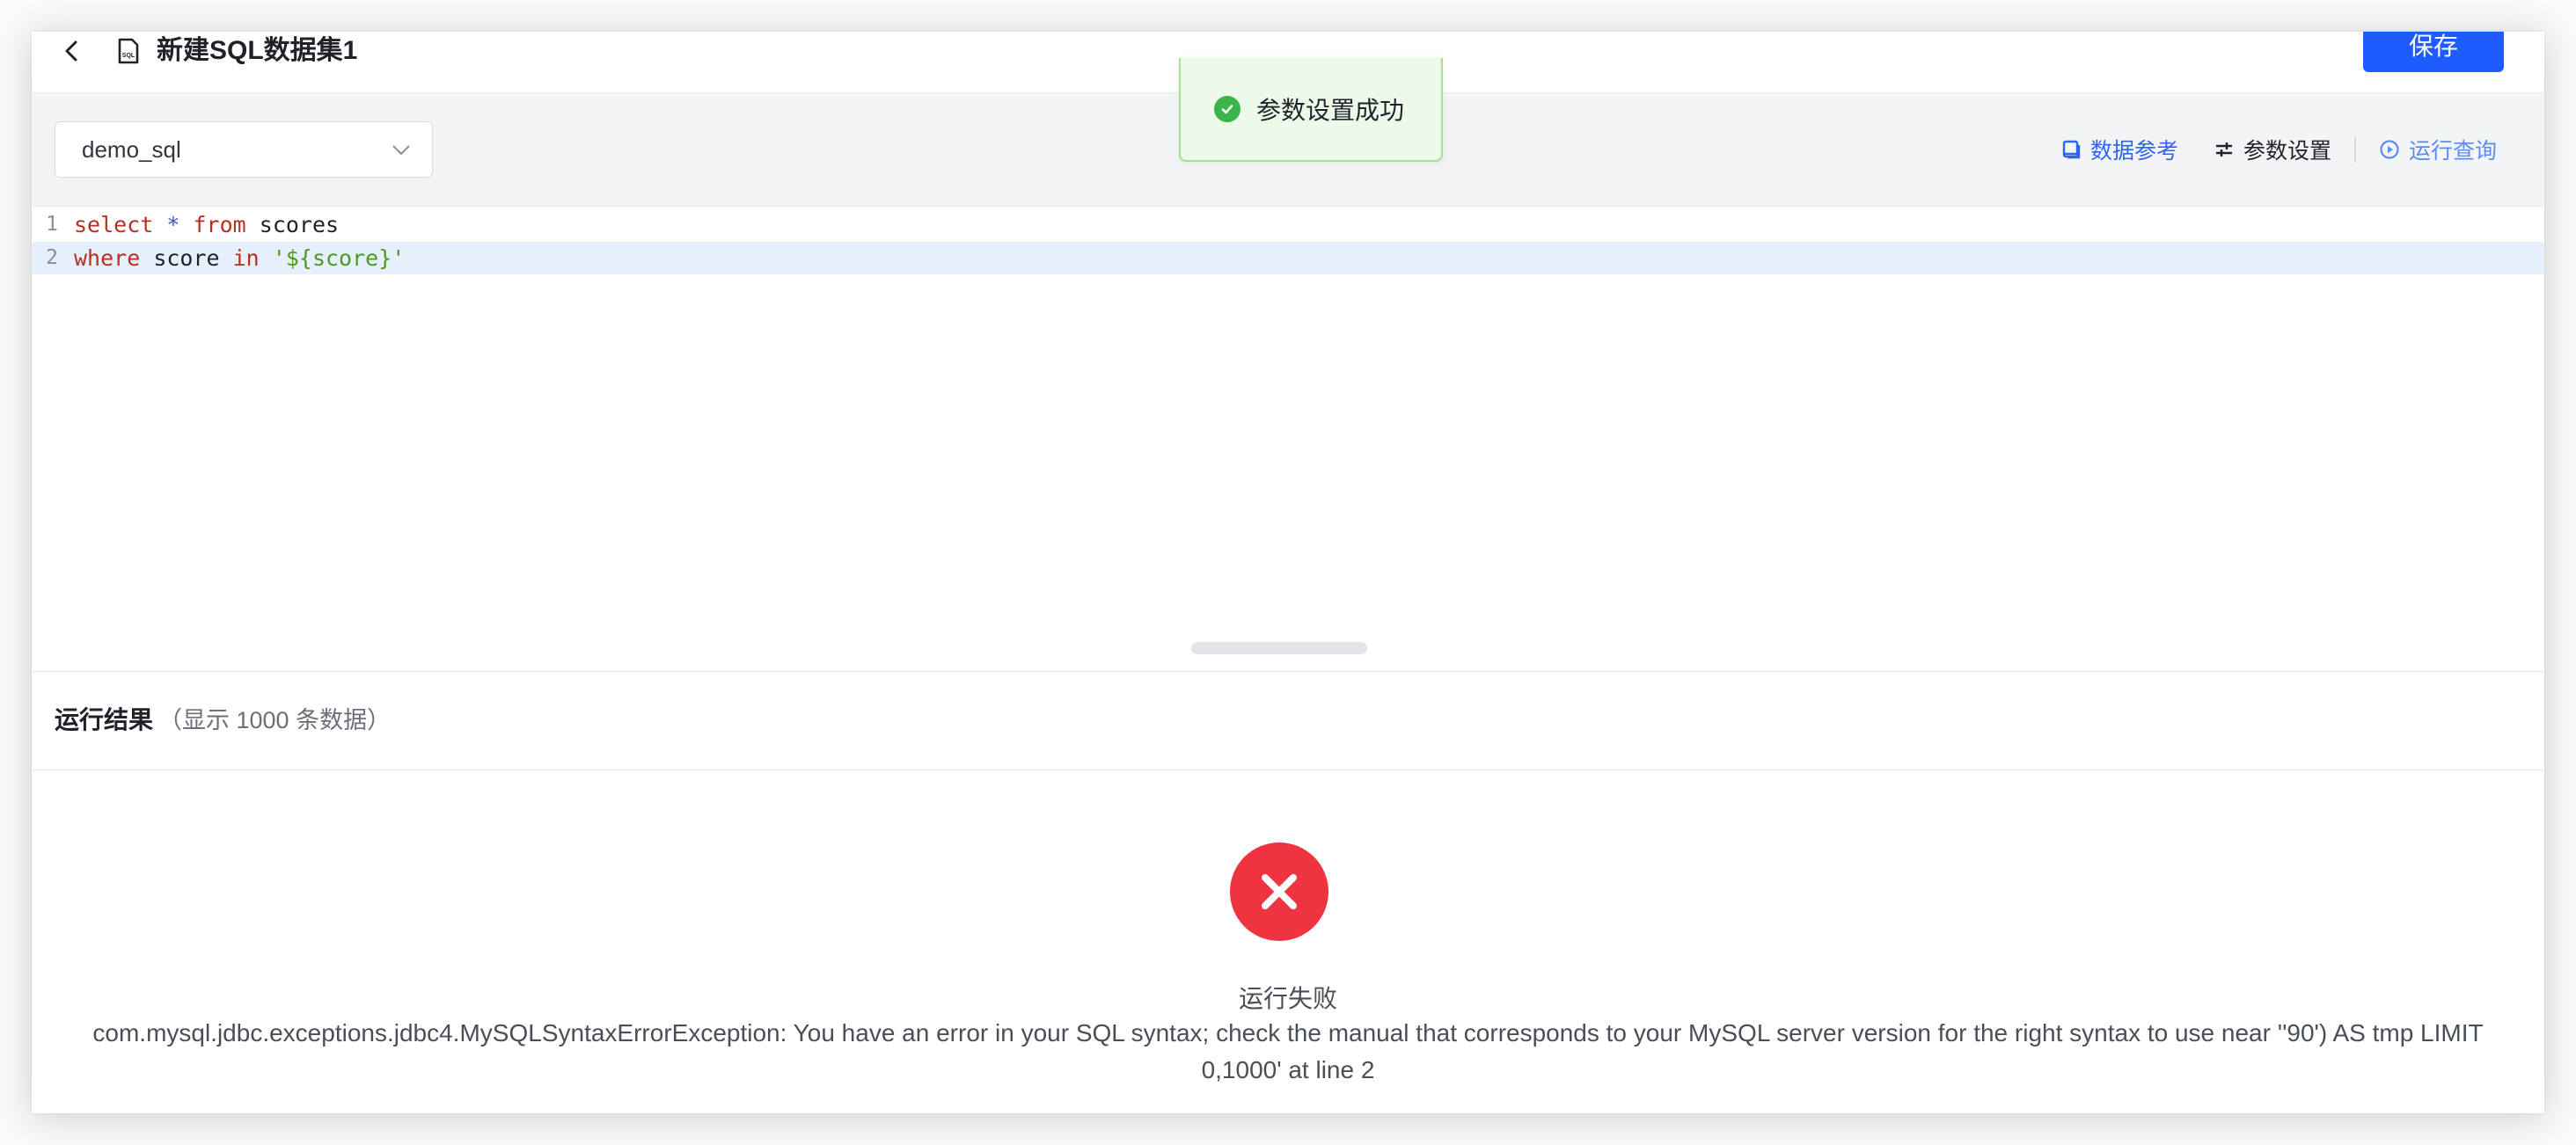 The height and width of the screenshot is (1145, 2576). I want to click on data-reference-button: 数据参考, so click(2119, 149).